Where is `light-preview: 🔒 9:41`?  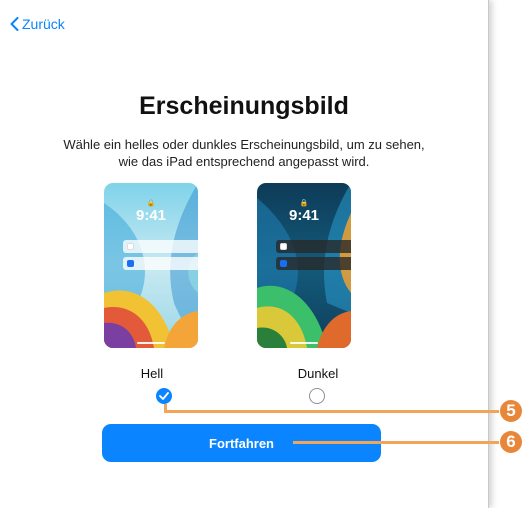
light-preview: 🔒 9:41 is located at coordinates (151, 265).